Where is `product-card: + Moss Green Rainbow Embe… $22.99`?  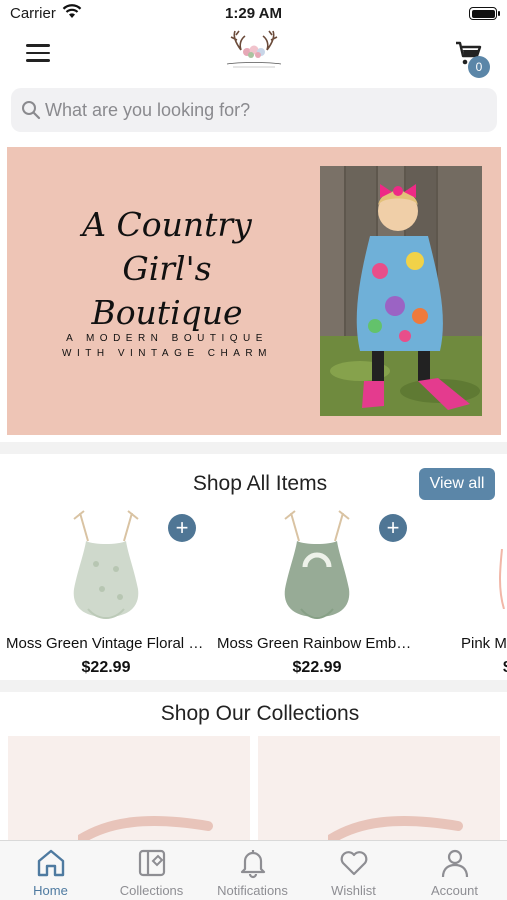 product-card: + Moss Green Rainbow Embe… $22.99 is located at coordinates (317, 594).